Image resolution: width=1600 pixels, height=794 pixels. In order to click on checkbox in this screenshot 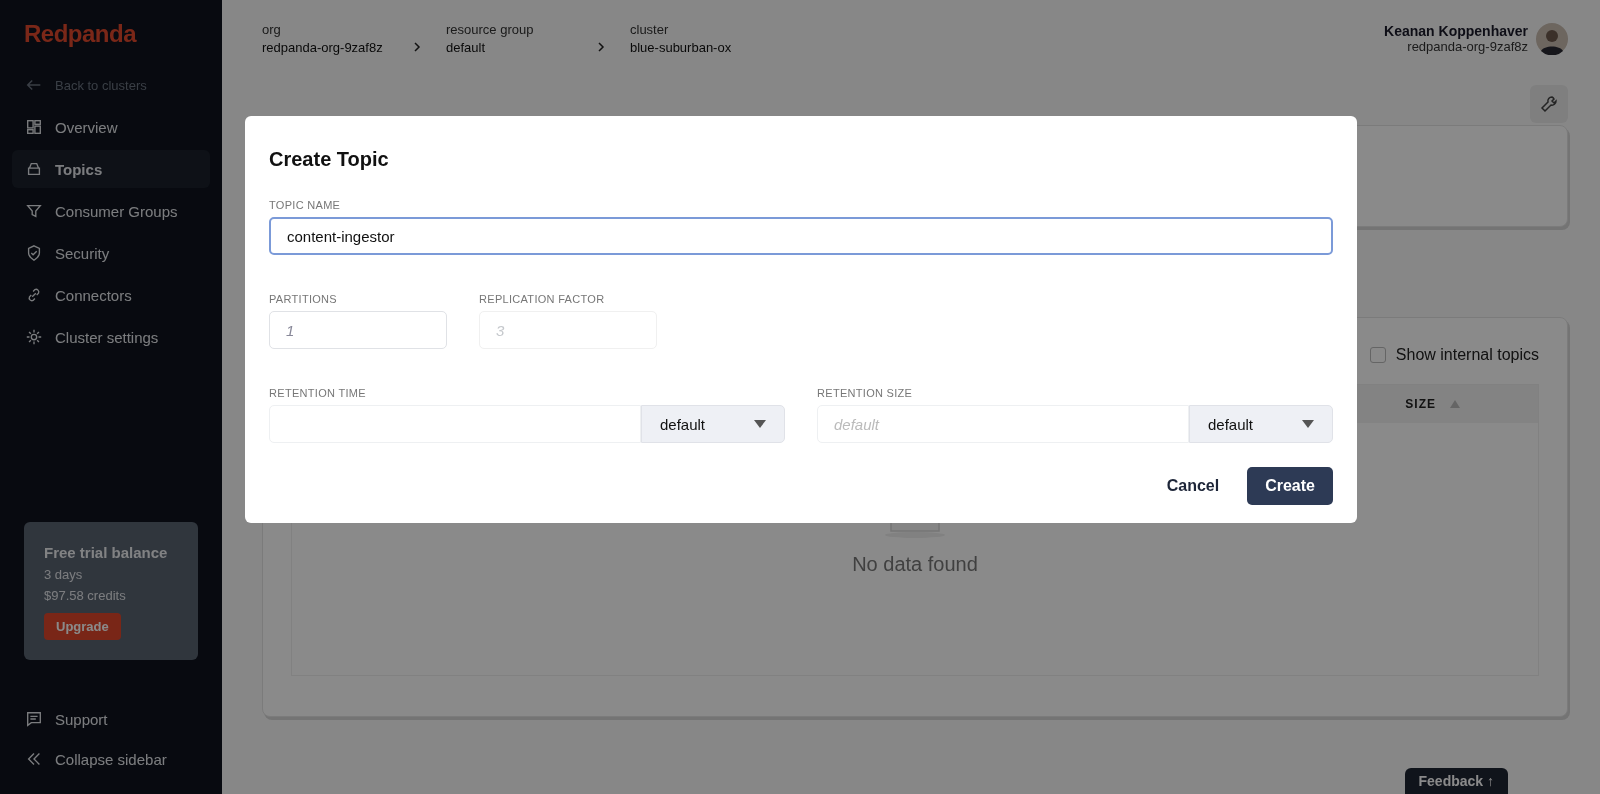, I will do `click(1377, 355)`.